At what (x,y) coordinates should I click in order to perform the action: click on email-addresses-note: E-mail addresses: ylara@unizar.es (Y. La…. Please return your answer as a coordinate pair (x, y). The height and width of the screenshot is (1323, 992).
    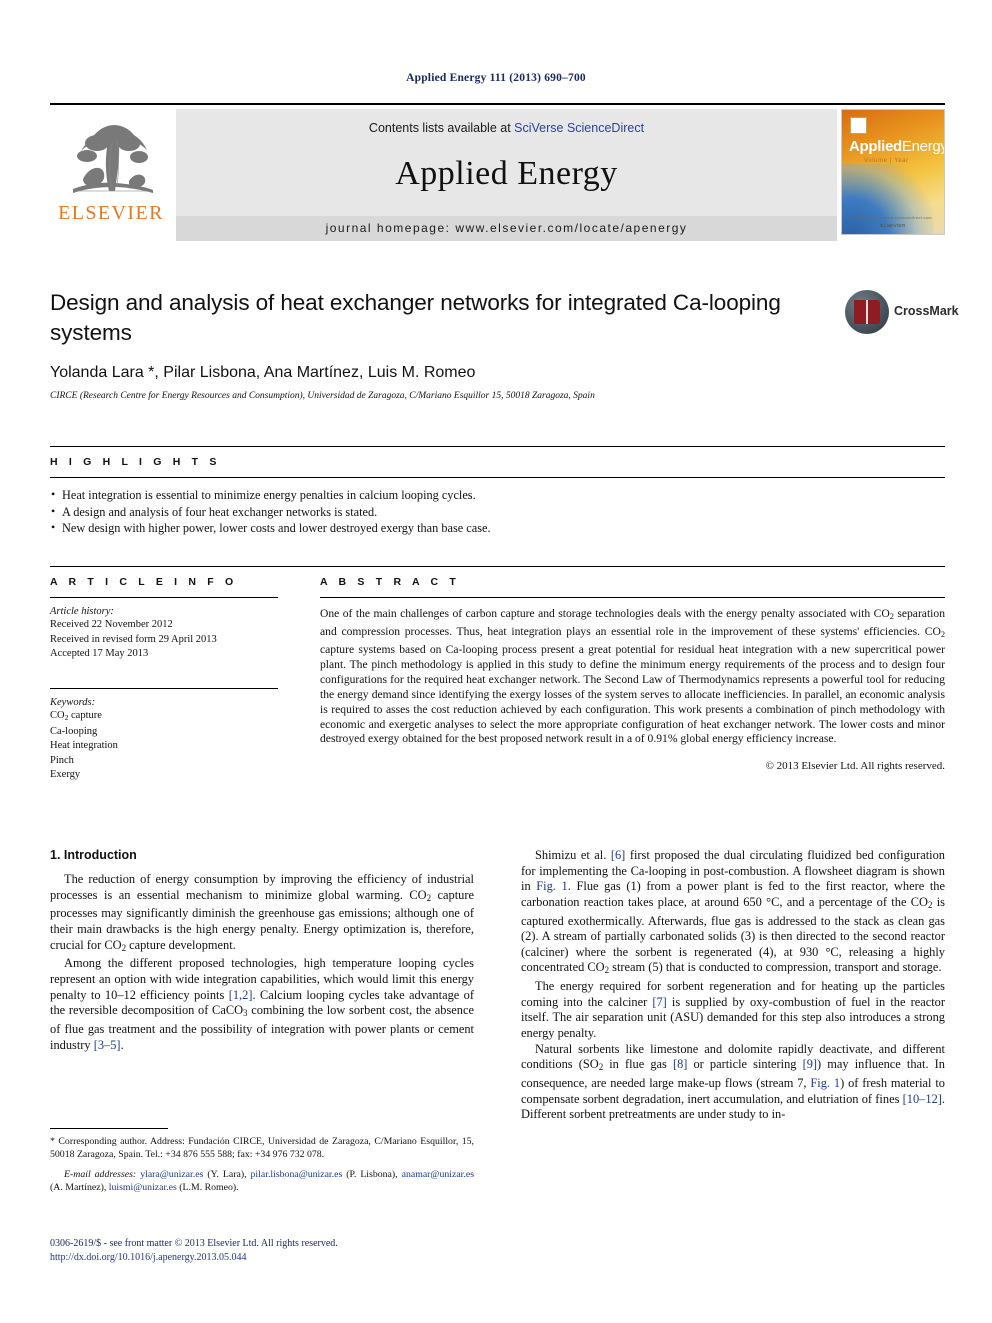
    Looking at the image, I should click on (262, 1181).